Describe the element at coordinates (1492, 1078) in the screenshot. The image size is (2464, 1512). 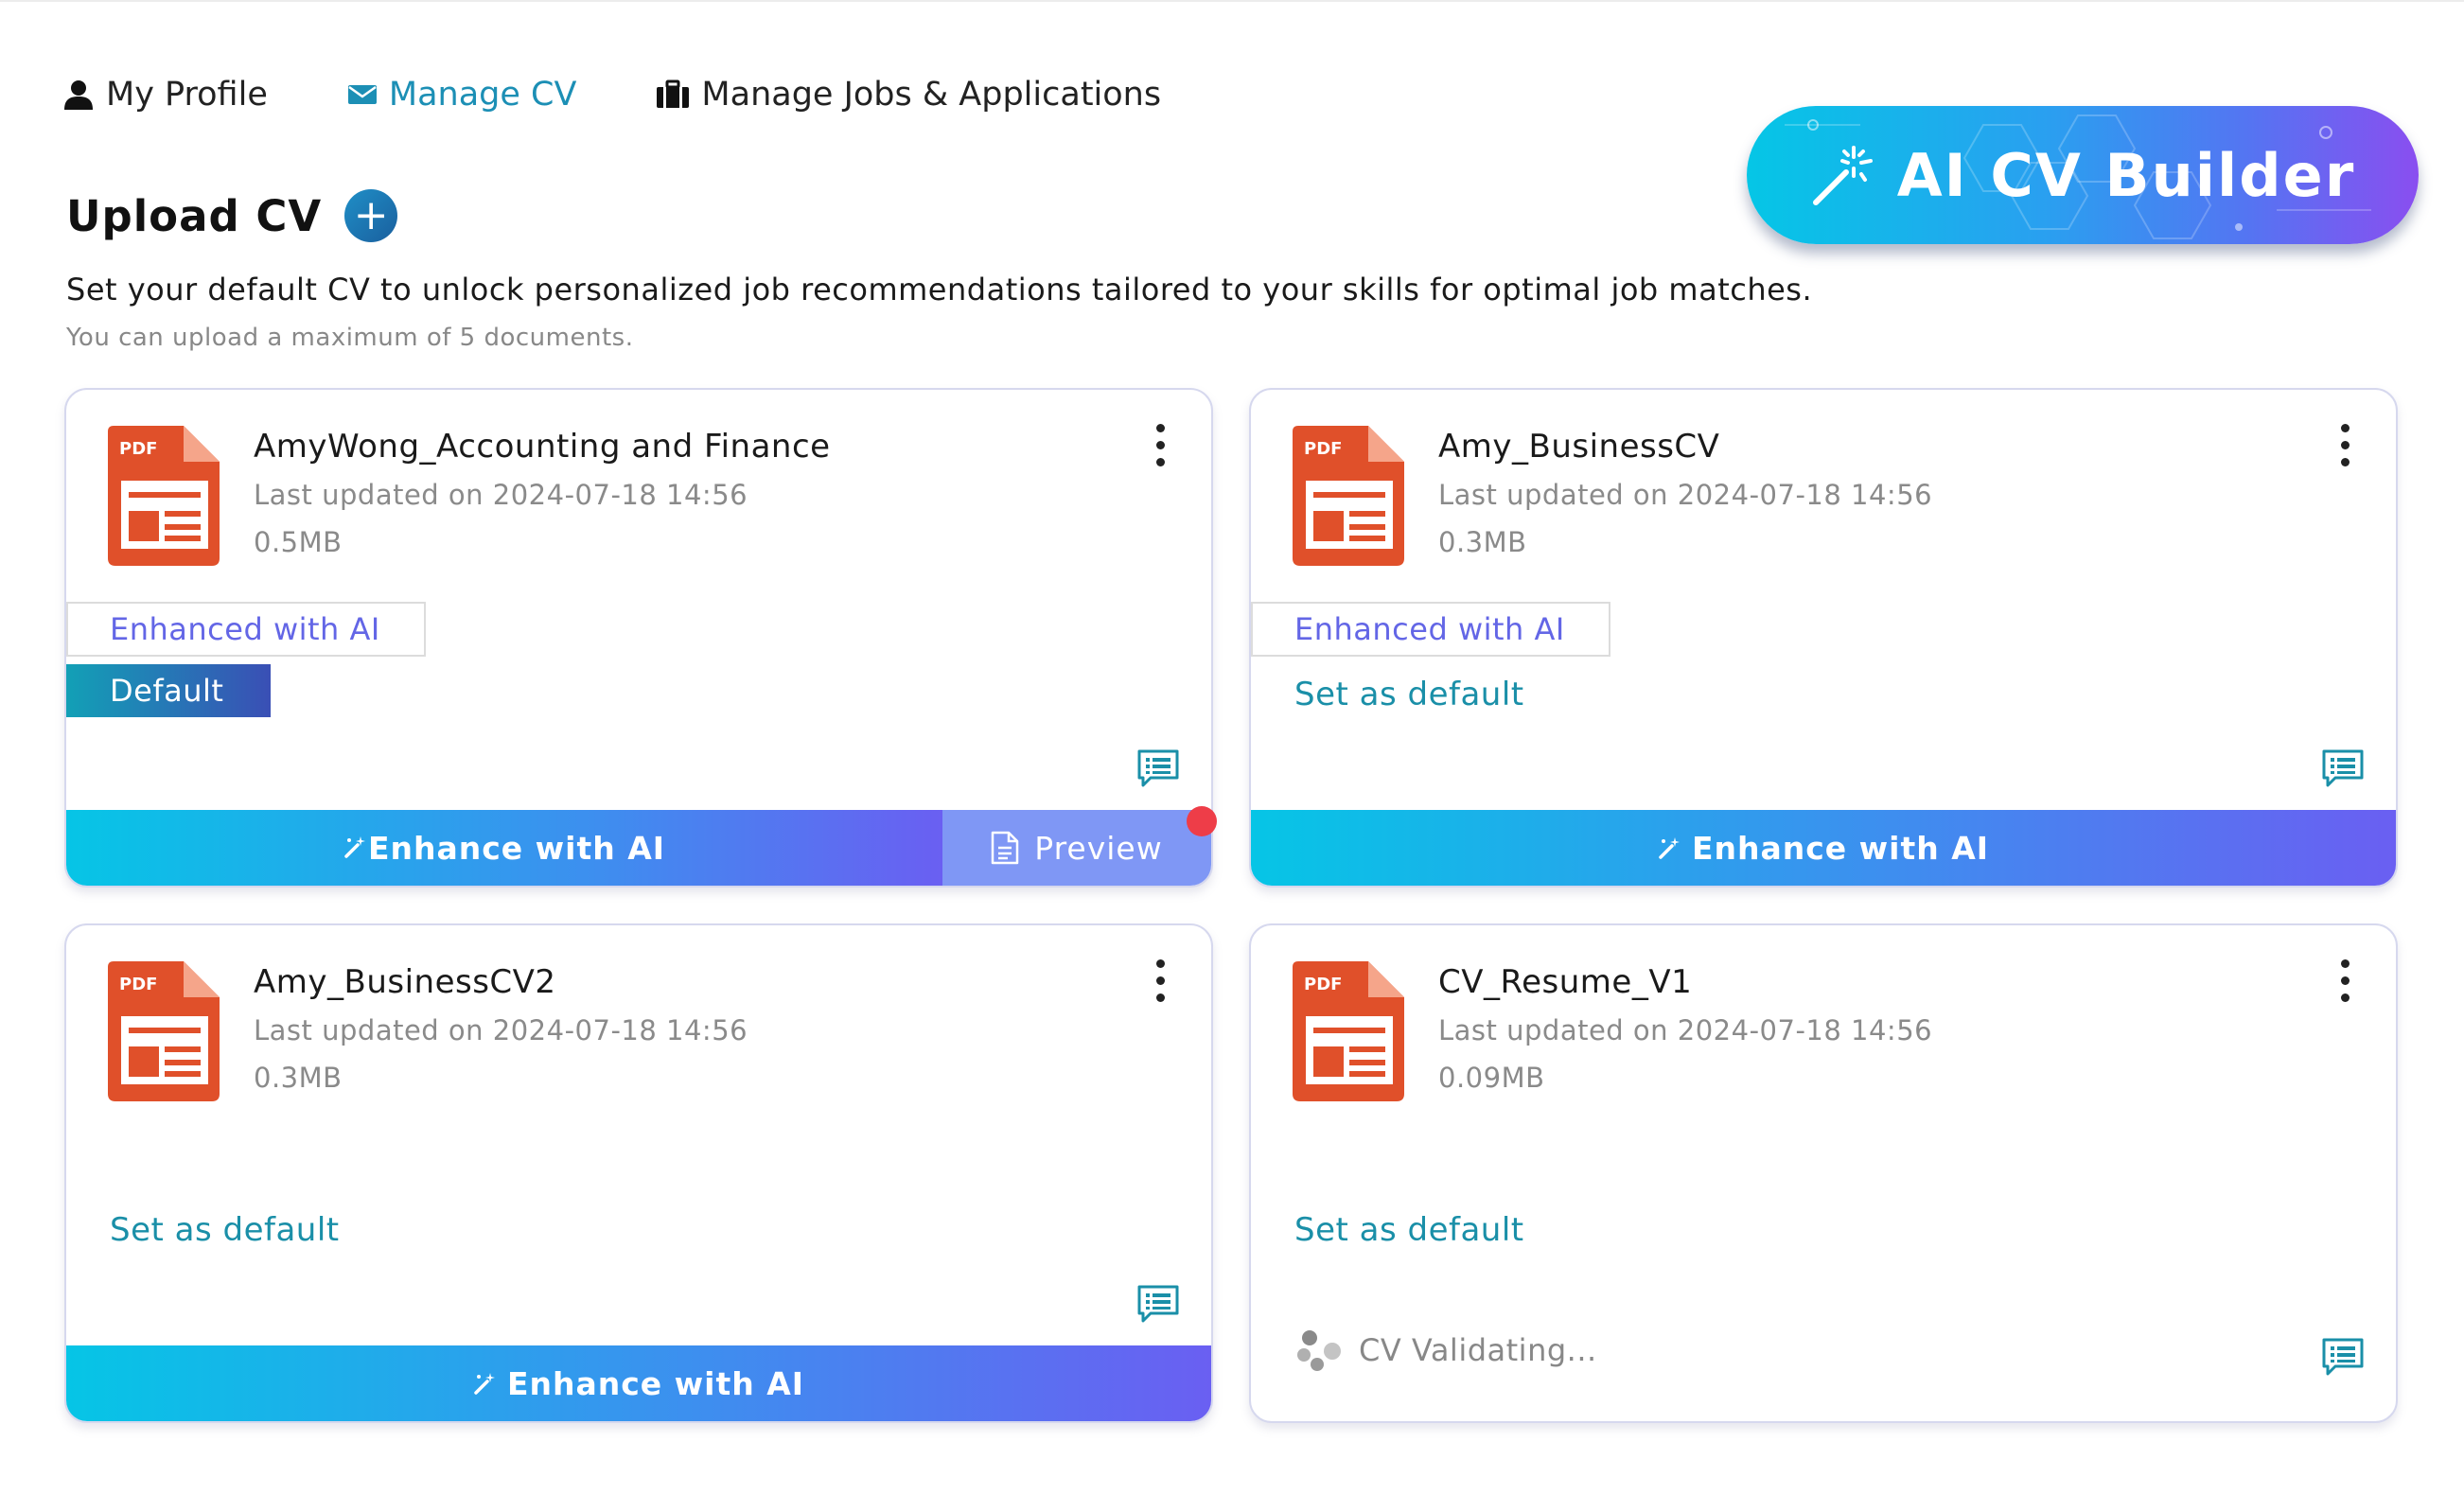
I see `cv-file-size: 0.09MB` at that location.